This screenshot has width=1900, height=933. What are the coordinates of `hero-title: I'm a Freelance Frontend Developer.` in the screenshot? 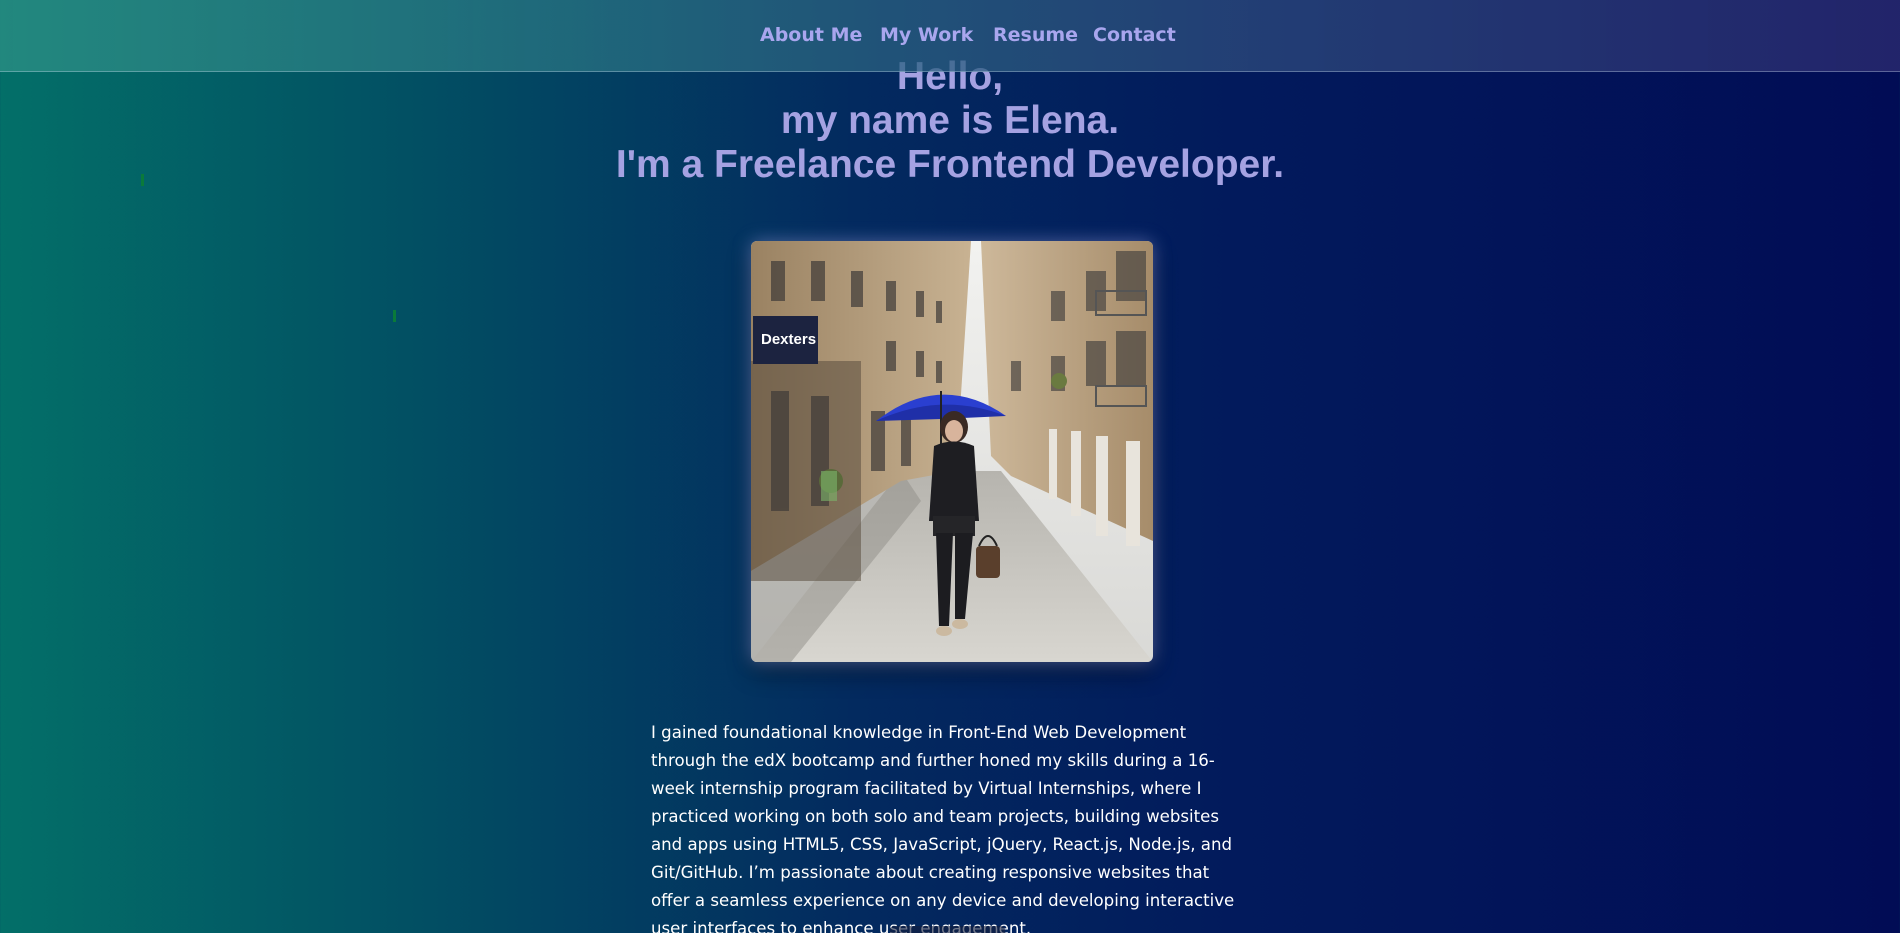 It's located at (950, 164).